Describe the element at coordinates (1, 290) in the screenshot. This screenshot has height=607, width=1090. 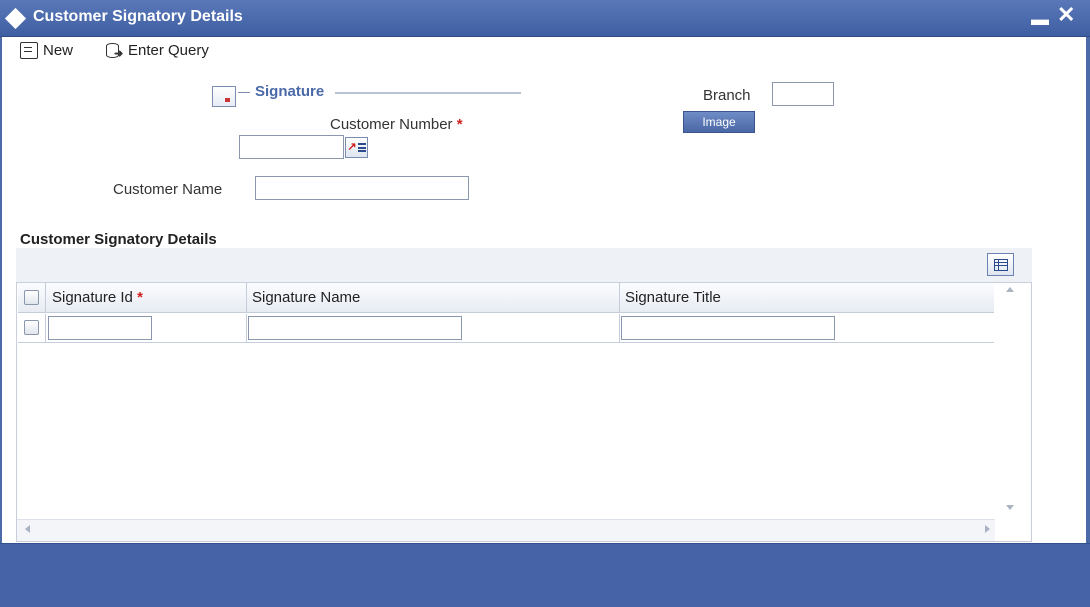
I see `window-border-left` at that location.